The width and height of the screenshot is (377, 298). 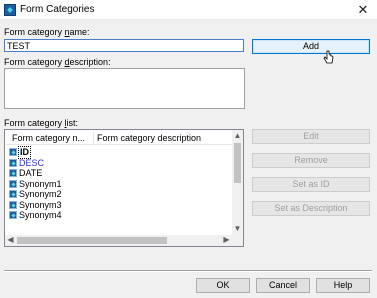 What do you see at coordinates (119, 173) in the screenshot?
I see `list-item: DATE` at bounding box center [119, 173].